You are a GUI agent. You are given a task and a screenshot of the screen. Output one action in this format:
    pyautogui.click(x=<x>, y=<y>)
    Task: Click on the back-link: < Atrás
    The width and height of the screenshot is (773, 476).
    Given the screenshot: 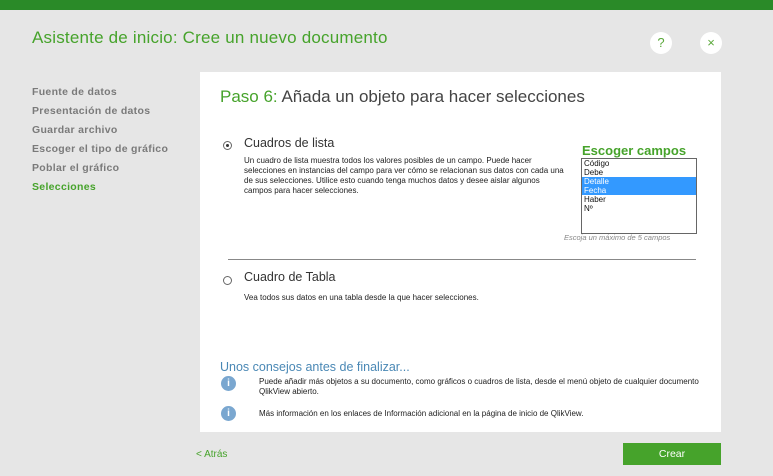 What is the action you would take?
    pyautogui.click(x=211, y=454)
    